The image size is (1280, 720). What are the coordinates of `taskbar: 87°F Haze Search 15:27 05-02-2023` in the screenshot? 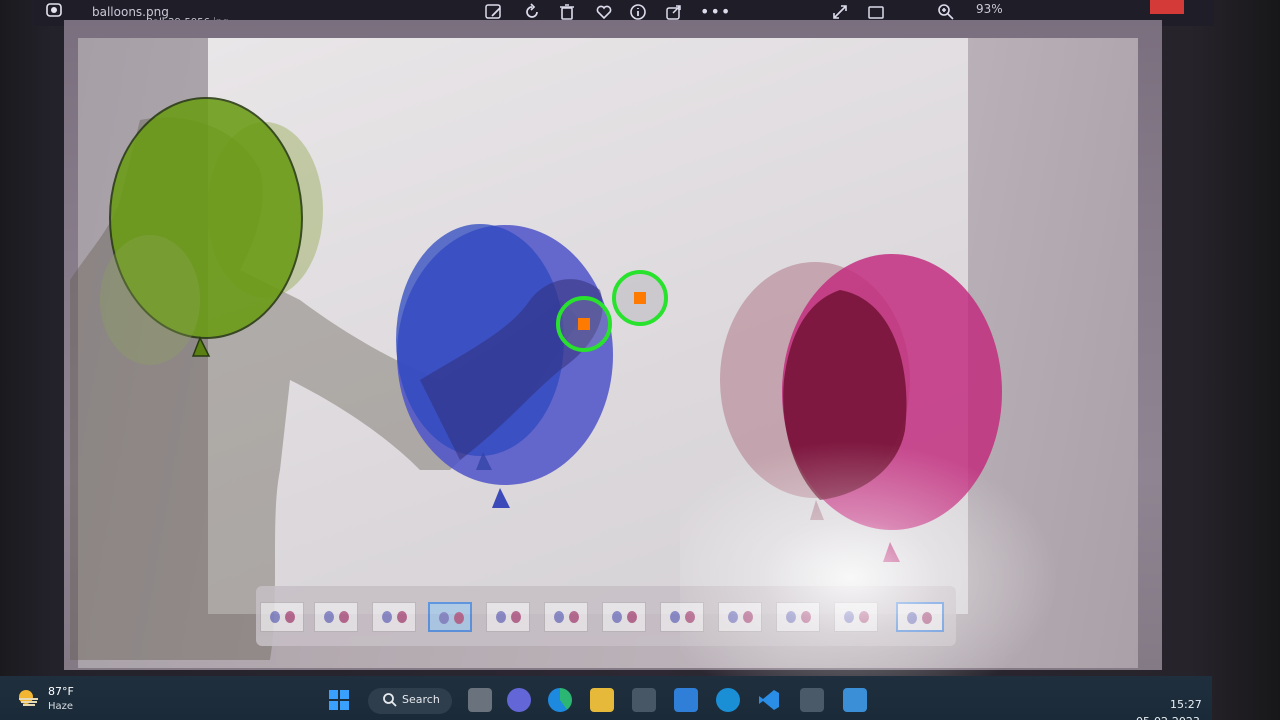 It's located at (606, 698).